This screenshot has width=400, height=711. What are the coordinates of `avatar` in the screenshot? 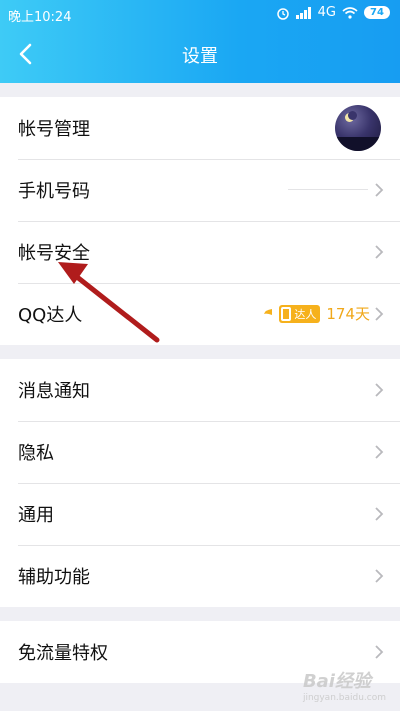 It's located at (358, 128).